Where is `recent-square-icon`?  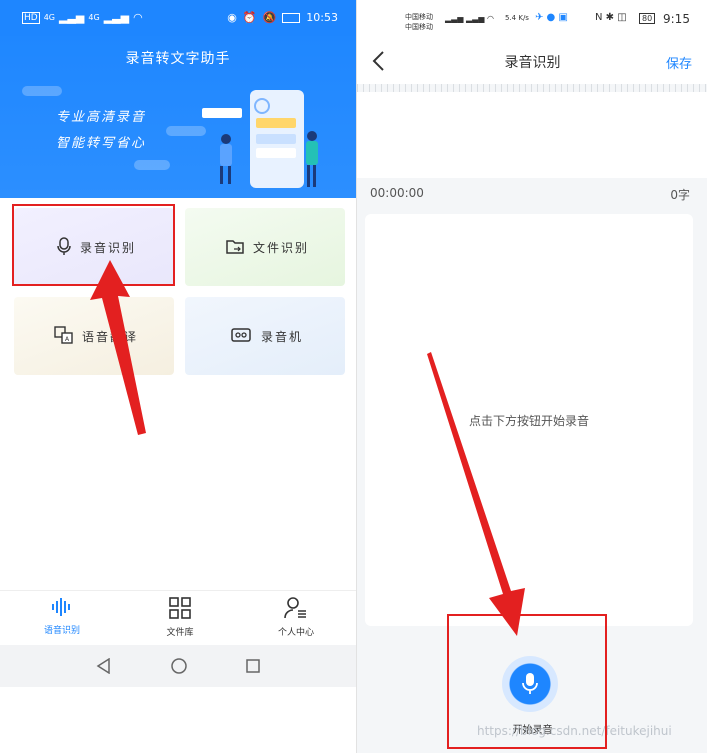 recent-square-icon is located at coordinates (253, 666).